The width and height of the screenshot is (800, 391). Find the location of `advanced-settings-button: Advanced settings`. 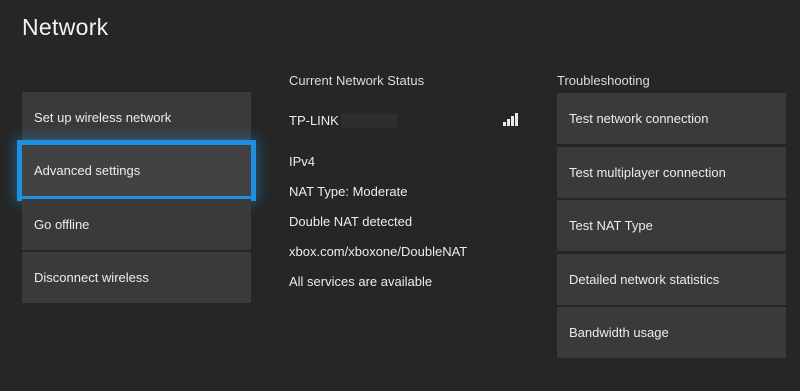

advanced-settings-button: Advanced settings is located at coordinates (136, 170).